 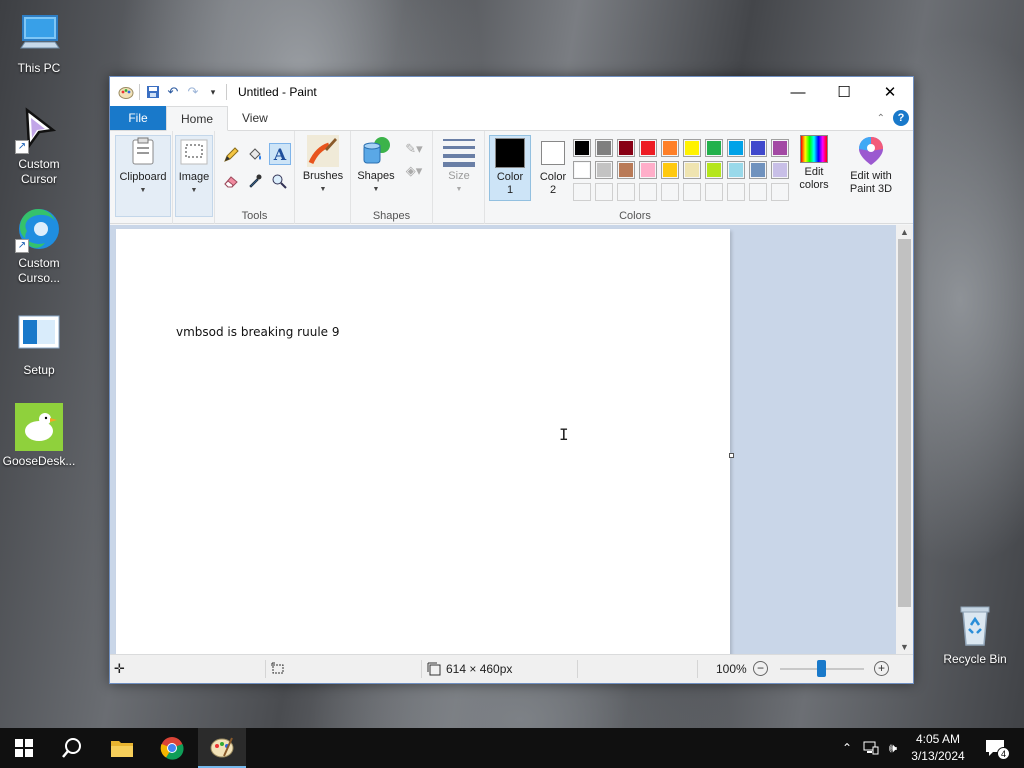 What do you see at coordinates (871, 165) in the screenshot?
I see `edit-with-paint3d-button: Edit with Paint 3D` at bounding box center [871, 165].